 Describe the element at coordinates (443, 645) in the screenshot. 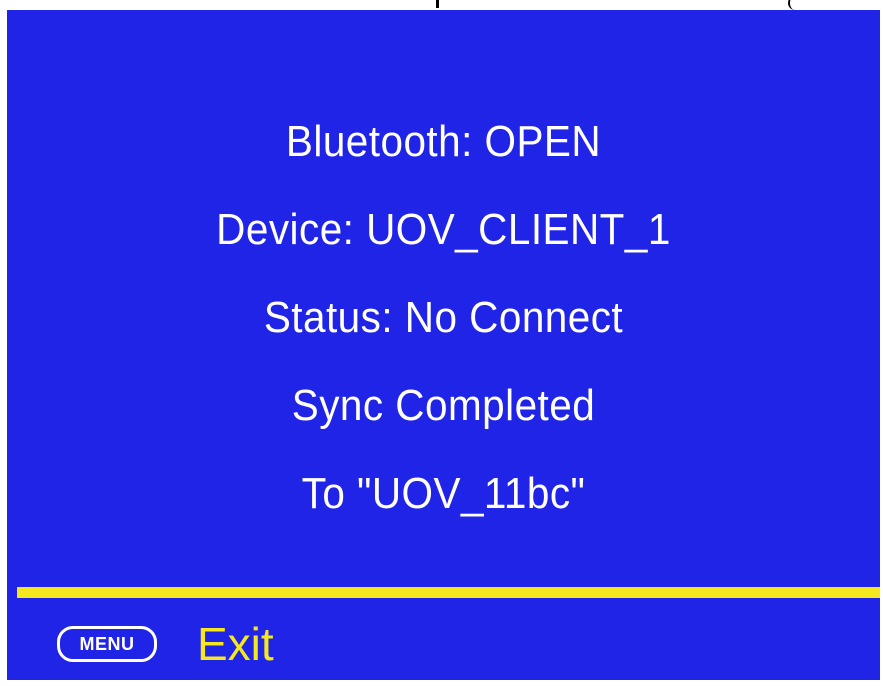

I see `footer-bar: MENU Exit` at that location.